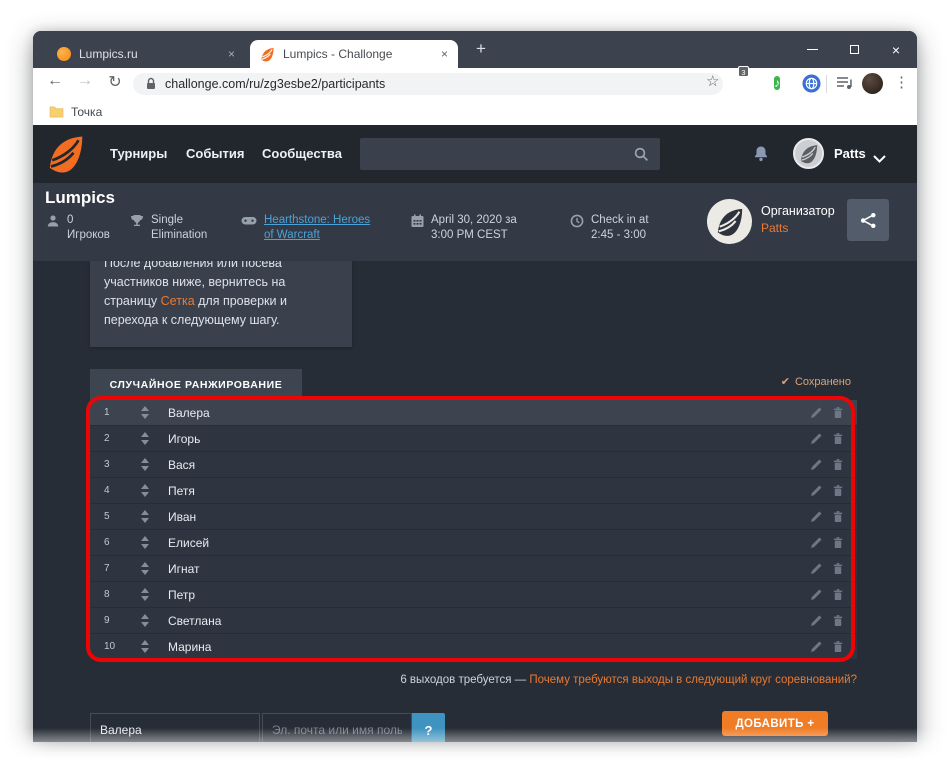  Describe the element at coordinates (510, 154) in the screenshot. I see `site-search-input` at that location.